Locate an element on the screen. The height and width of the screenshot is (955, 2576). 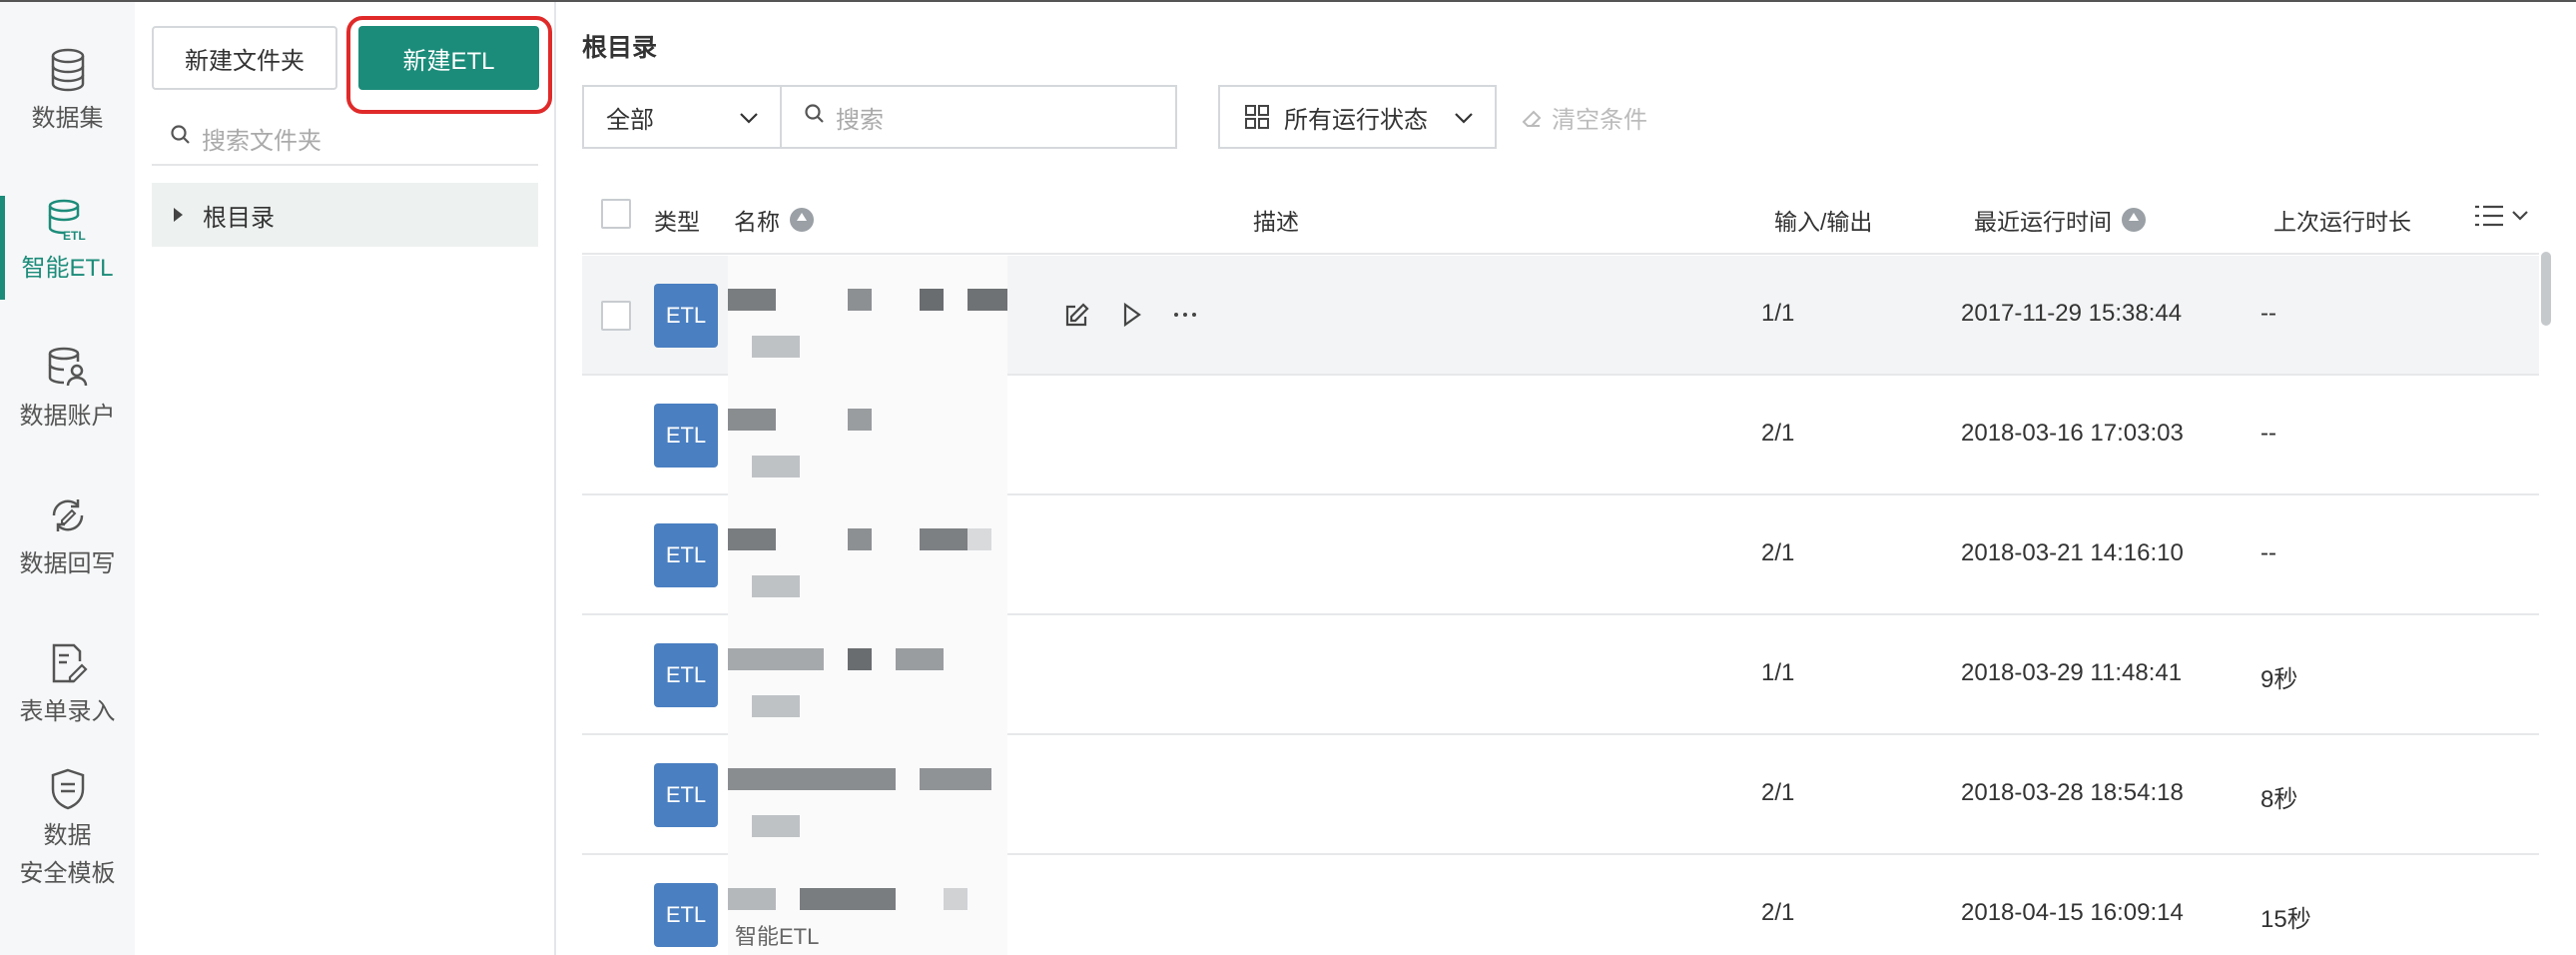
list-settings-icon is located at coordinates (2501, 216).